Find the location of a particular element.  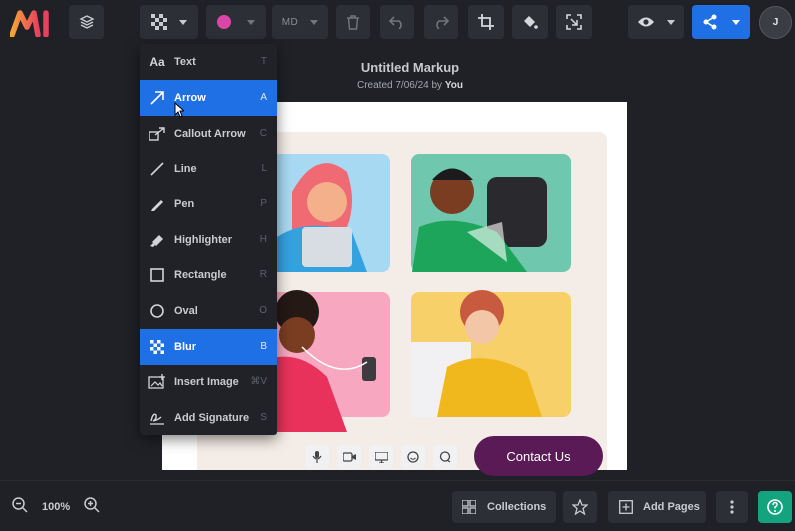

video-icon is located at coordinates (349, 457).